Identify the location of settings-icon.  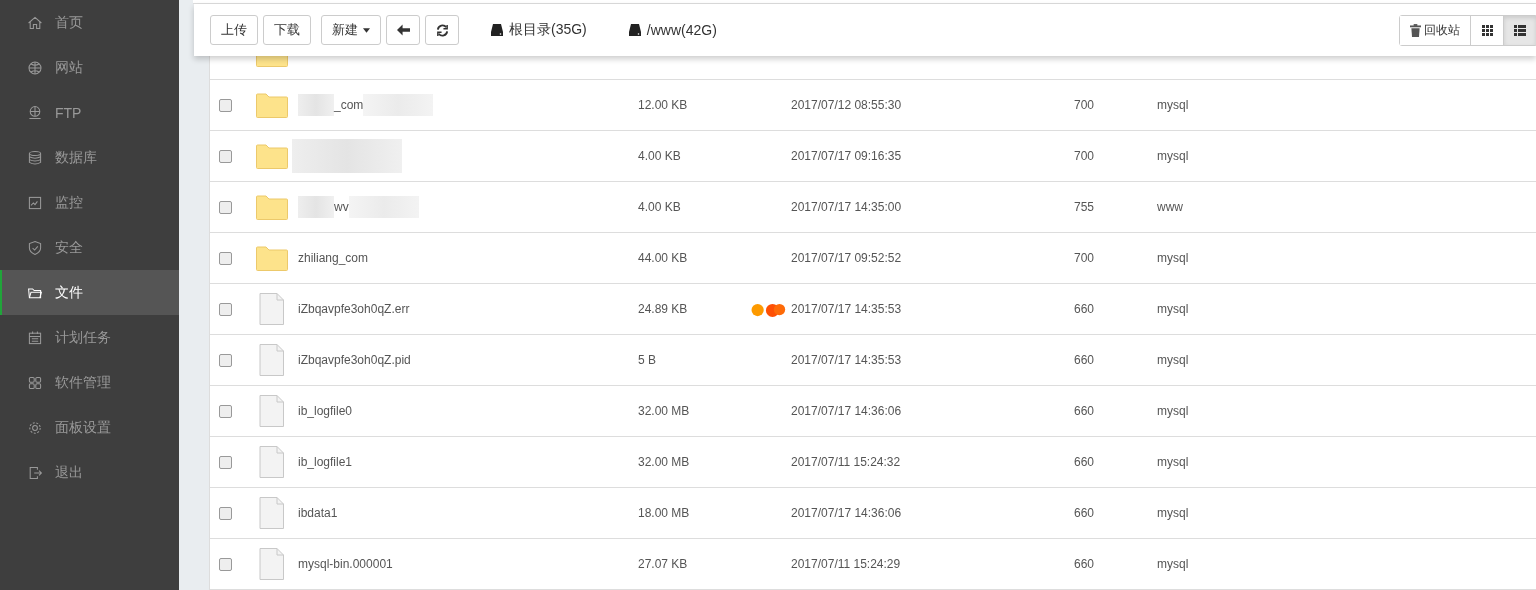
(35, 427).